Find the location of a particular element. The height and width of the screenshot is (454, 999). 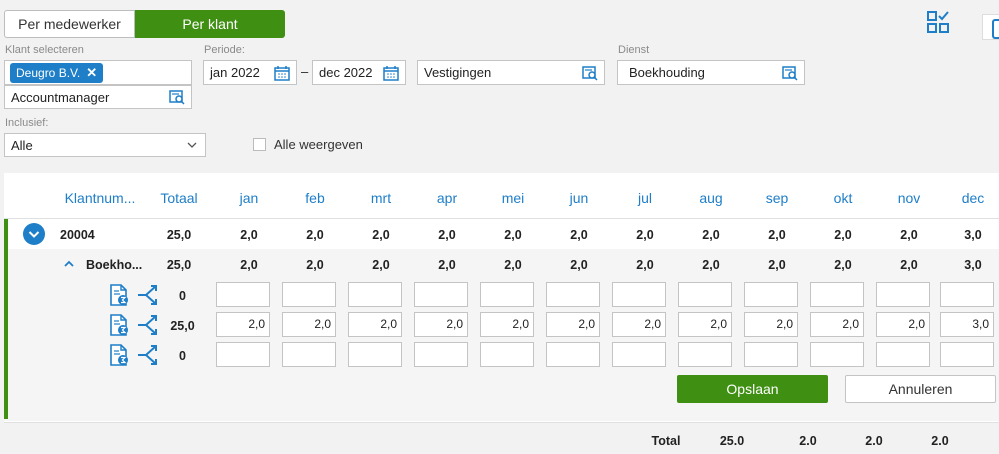

accountmanager-text: Accountmanager is located at coordinates (60, 97).